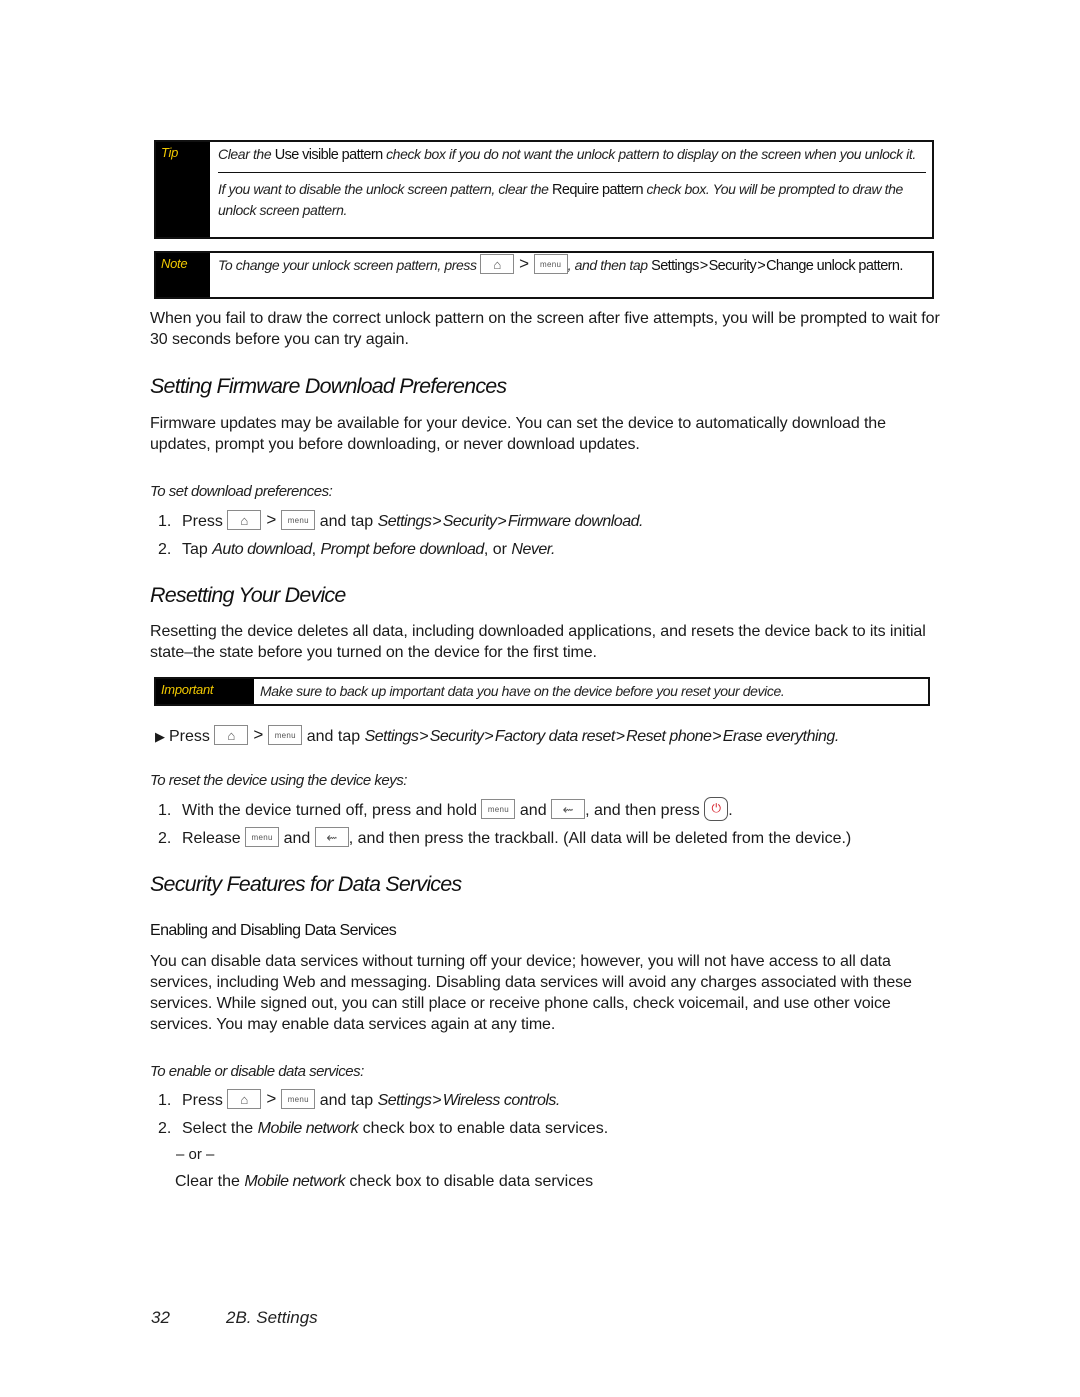 This screenshot has width=1080, height=1397. Describe the element at coordinates (183, 275) in the screenshot. I see `note-label: Note` at that location.